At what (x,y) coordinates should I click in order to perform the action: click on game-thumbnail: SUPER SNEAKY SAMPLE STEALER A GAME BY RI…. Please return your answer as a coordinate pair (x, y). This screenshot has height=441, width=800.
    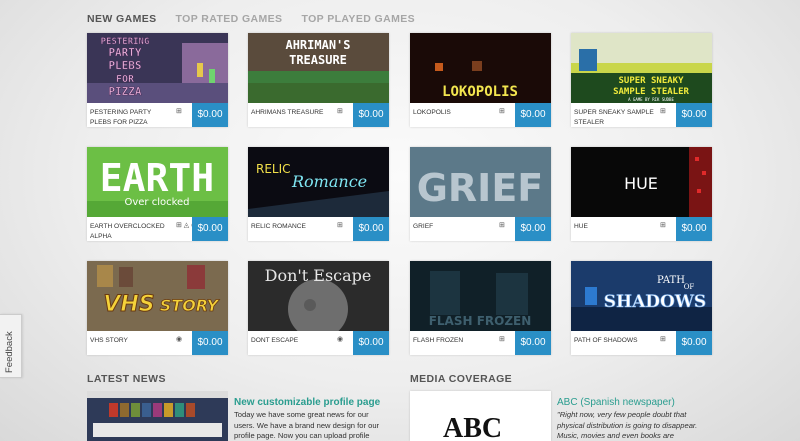
    Looking at the image, I should click on (641, 68).